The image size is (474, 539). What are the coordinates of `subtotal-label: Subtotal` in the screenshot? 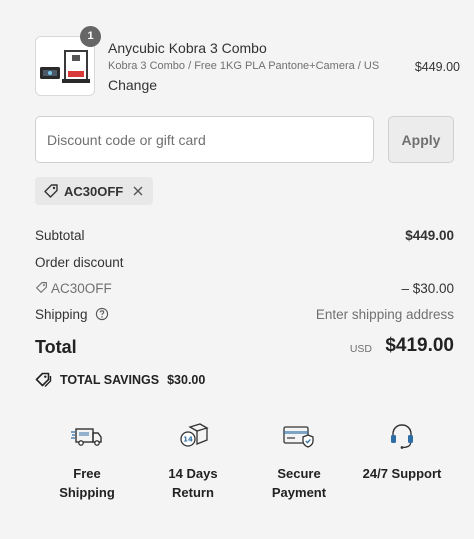 It's located at (60, 235).